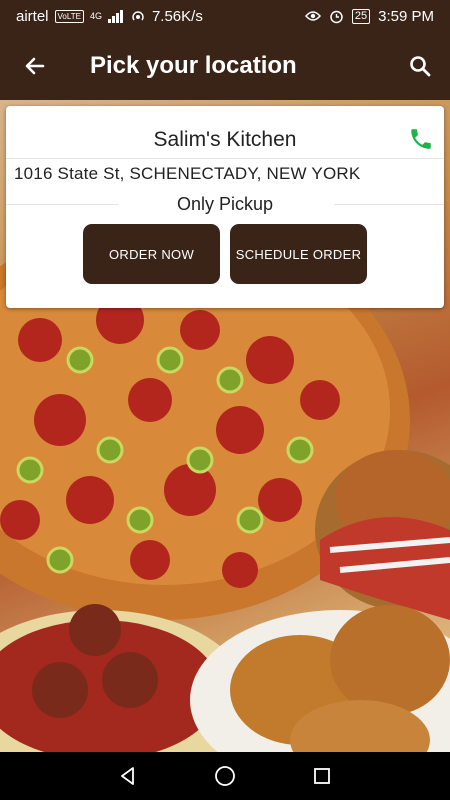 Image resolution: width=450 pixels, height=800 pixels. I want to click on circle-home-icon, so click(225, 776).